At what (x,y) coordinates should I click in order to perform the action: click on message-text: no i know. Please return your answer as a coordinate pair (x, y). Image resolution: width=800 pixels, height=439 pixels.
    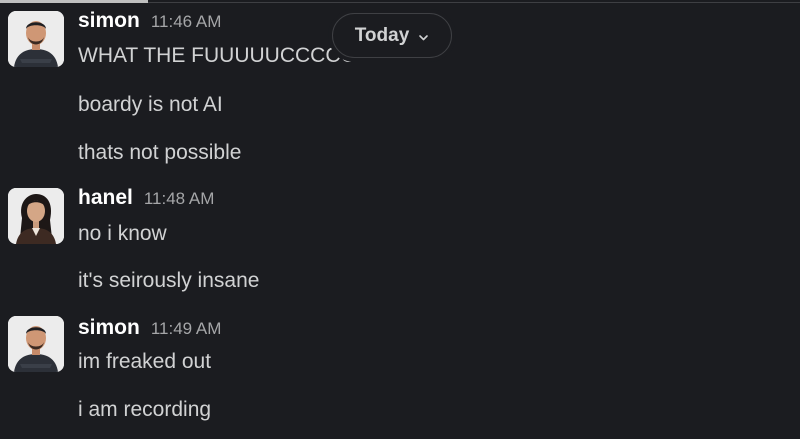
    Looking at the image, I should click on (122, 233).